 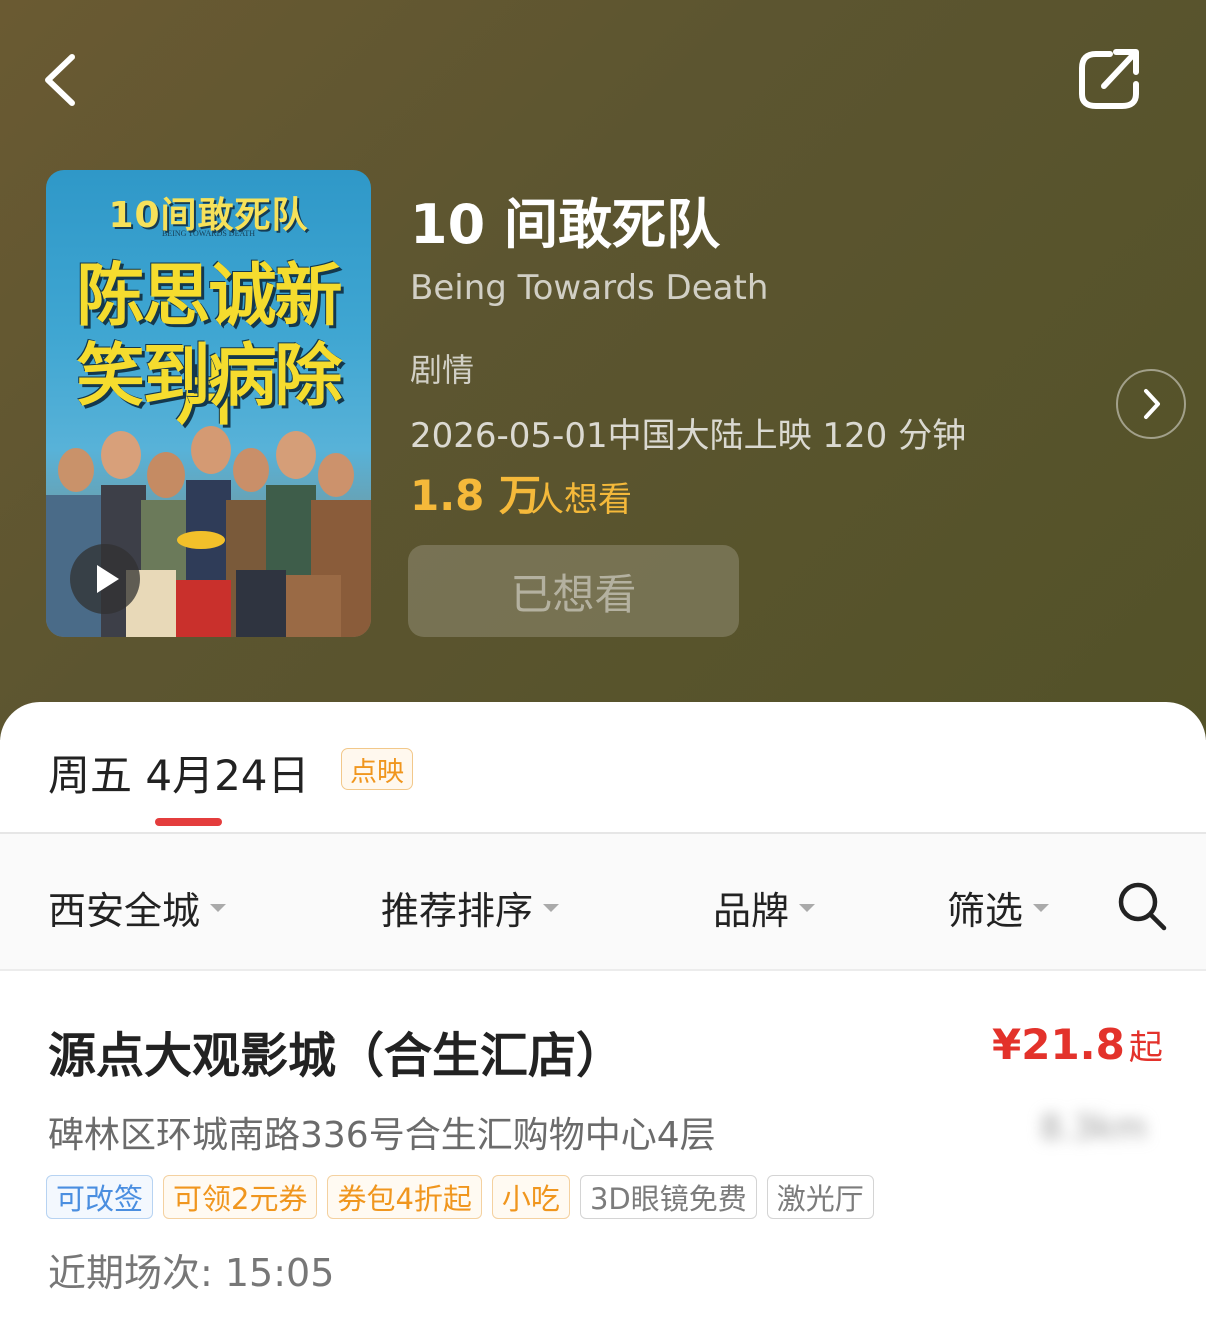 I want to click on want-count: 1.8 万, so click(x=476, y=495).